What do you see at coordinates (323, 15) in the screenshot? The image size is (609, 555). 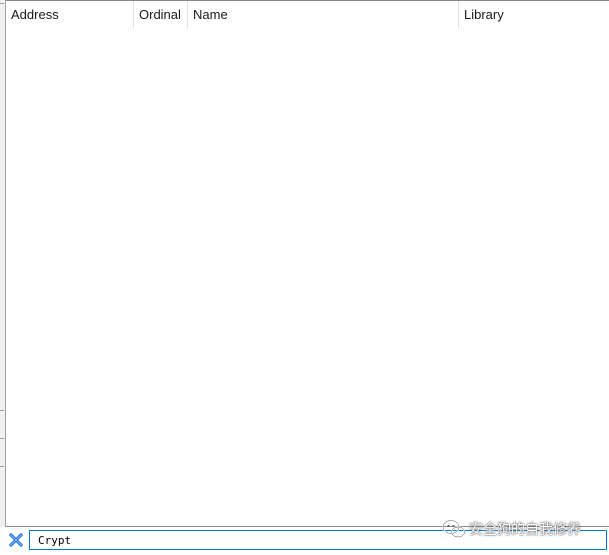 I see `column-header-name: Name` at bounding box center [323, 15].